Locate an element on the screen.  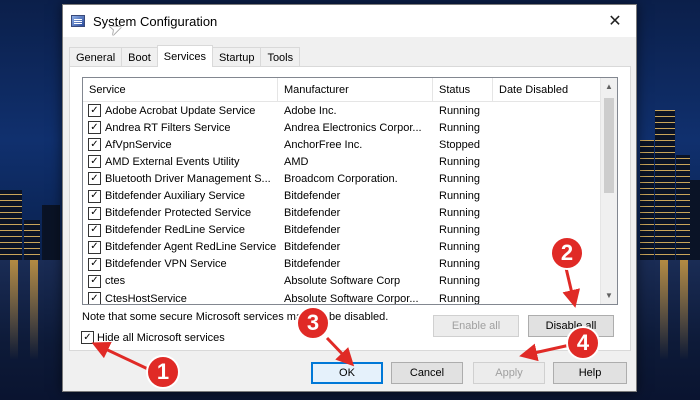
annotation-badge-1: 1 is located at coordinates (163, 372).